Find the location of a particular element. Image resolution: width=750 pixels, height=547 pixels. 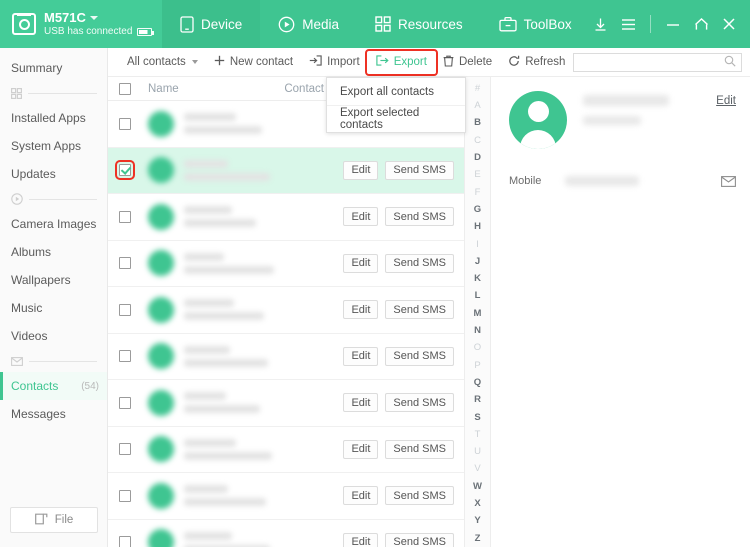

sidebar-item-system-apps: System Apps is located at coordinates (53, 146).